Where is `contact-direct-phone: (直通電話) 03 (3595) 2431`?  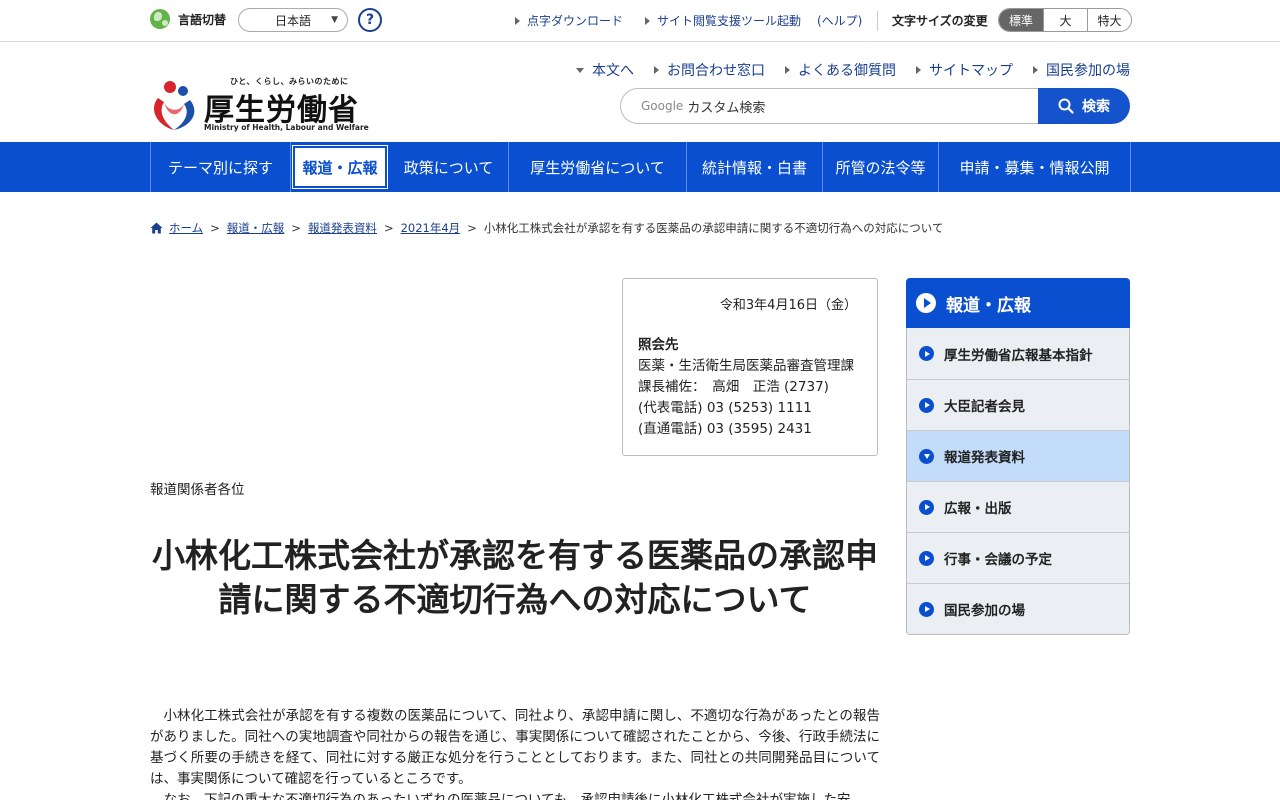
contact-direct-phone: (直通電話) 03 (3595) 2431 is located at coordinates (725, 429).